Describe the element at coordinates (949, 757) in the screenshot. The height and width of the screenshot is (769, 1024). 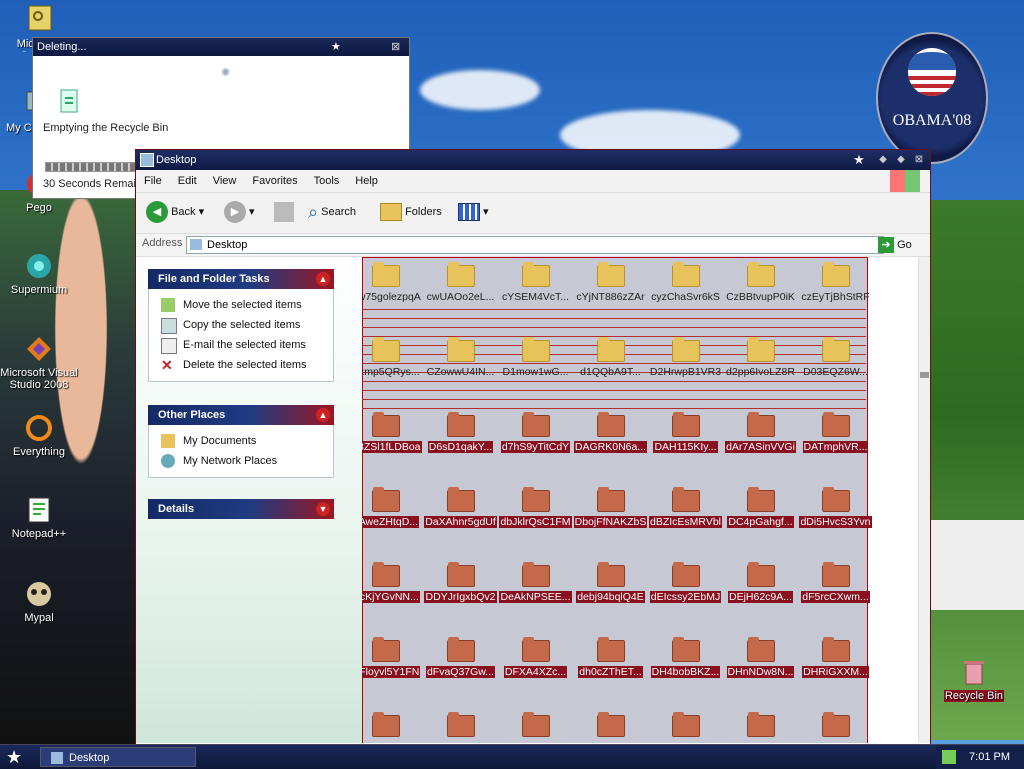
I see `network-tray-icon` at that location.